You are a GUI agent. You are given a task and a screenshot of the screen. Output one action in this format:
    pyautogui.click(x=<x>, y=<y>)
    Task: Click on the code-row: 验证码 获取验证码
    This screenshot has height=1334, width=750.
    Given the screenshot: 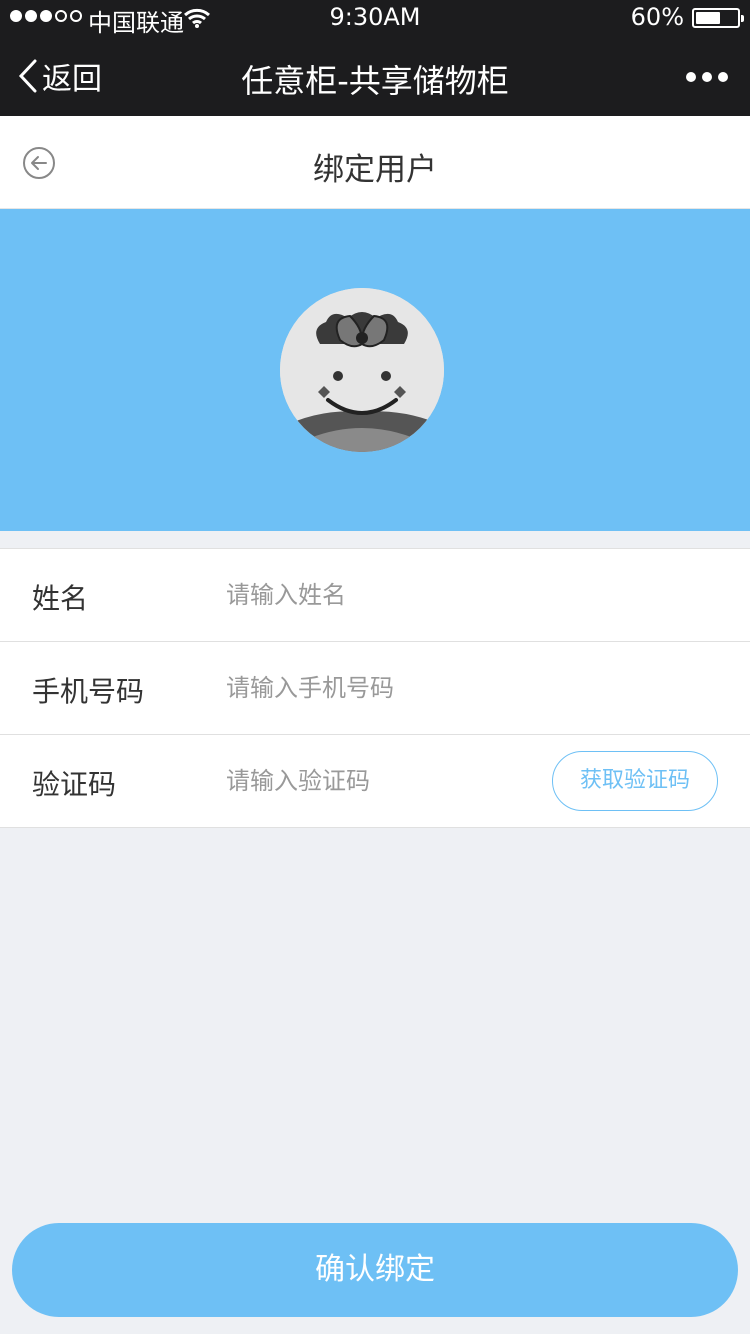 What is the action you would take?
    pyautogui.click(x=375, y=781)
    